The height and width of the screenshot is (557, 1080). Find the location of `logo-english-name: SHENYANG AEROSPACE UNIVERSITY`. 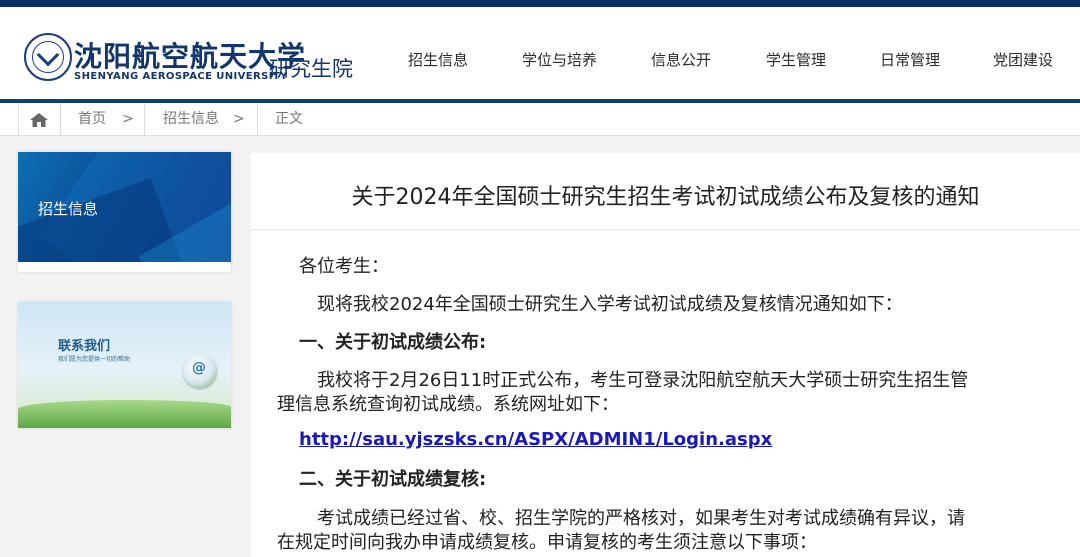

logo-english-name: SHENYANG AEROSPACE UNIVERSITY is located at coordinates (181, 76).